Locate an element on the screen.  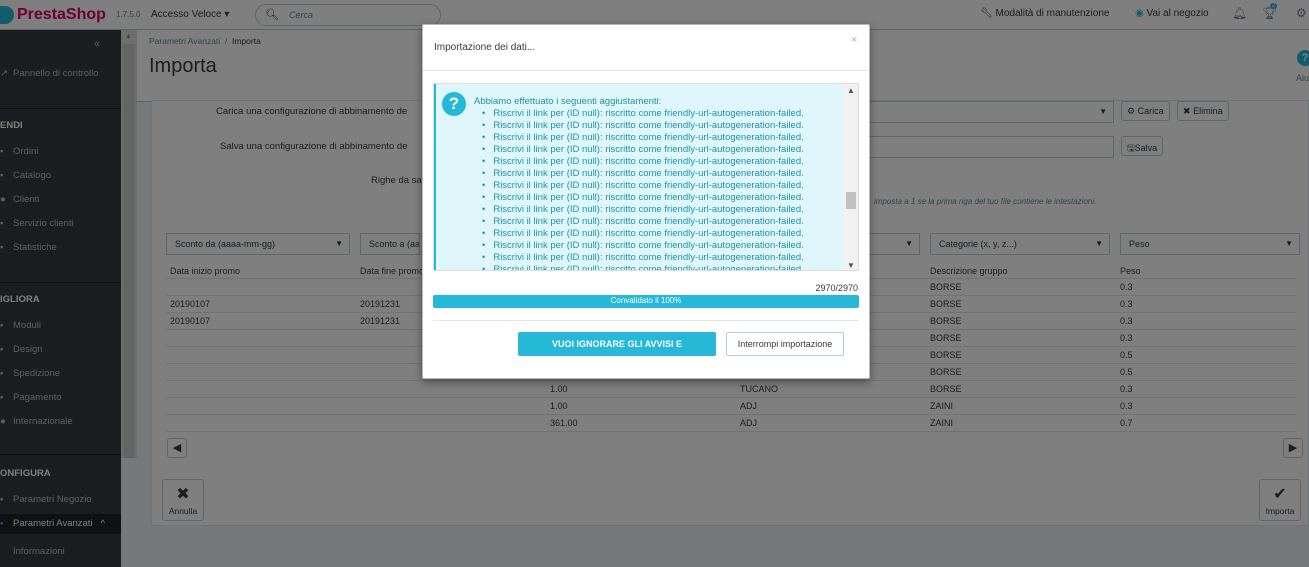
validation-progress-bar: Convalidato il 100% is located at coordinates (646, 301).